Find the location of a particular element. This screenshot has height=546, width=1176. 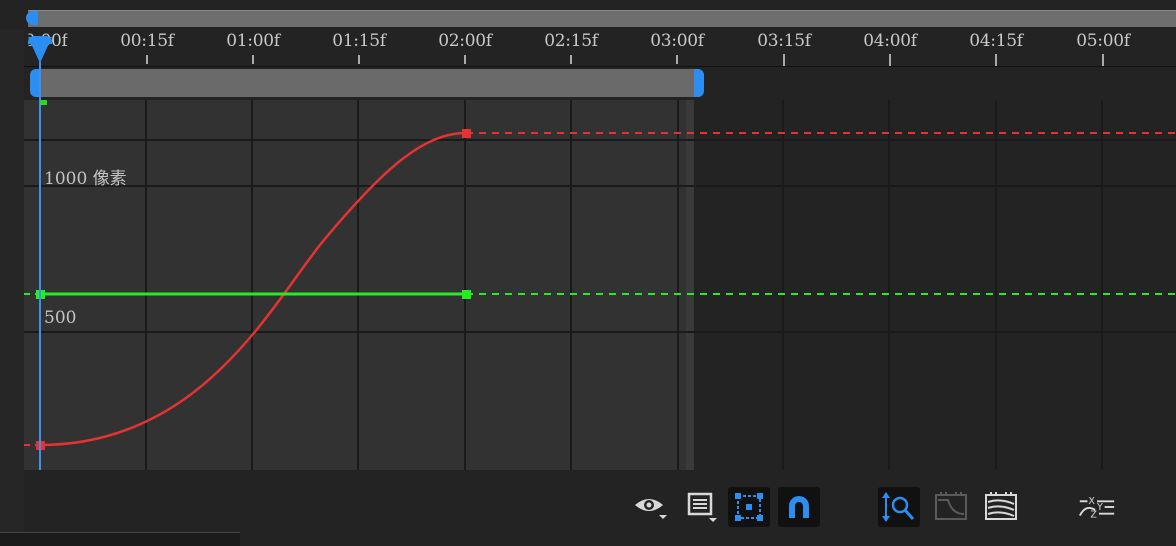

curves-icon is located at coordinates (1001, 507).